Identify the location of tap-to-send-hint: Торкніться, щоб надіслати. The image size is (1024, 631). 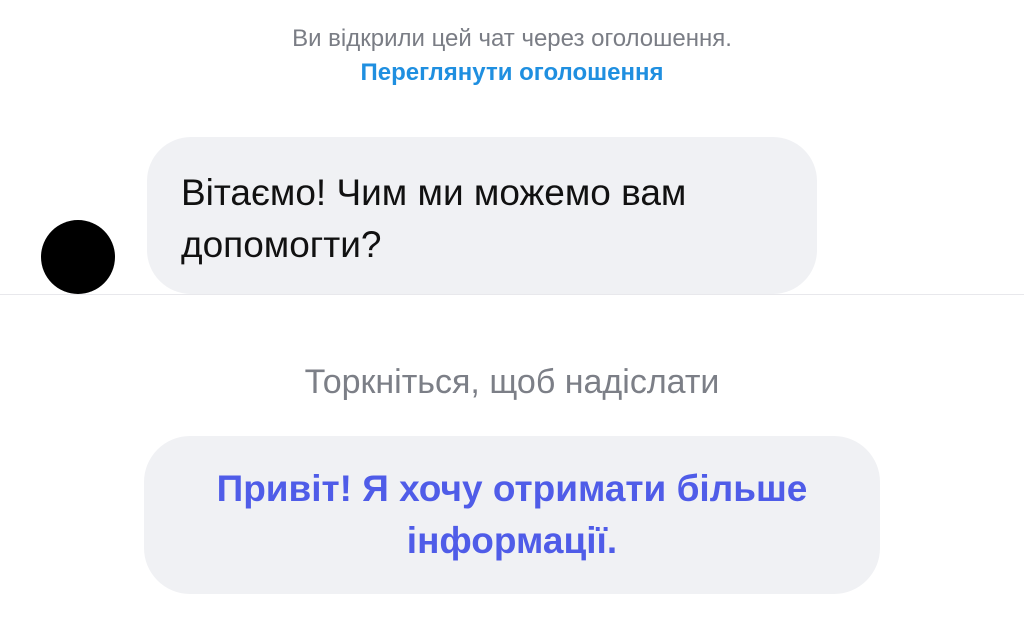
(512, 382).